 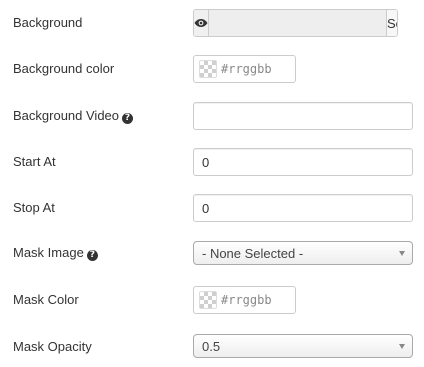 I want to click on background-video-label-wrap: Background Video?, so click(x=73, y=116).